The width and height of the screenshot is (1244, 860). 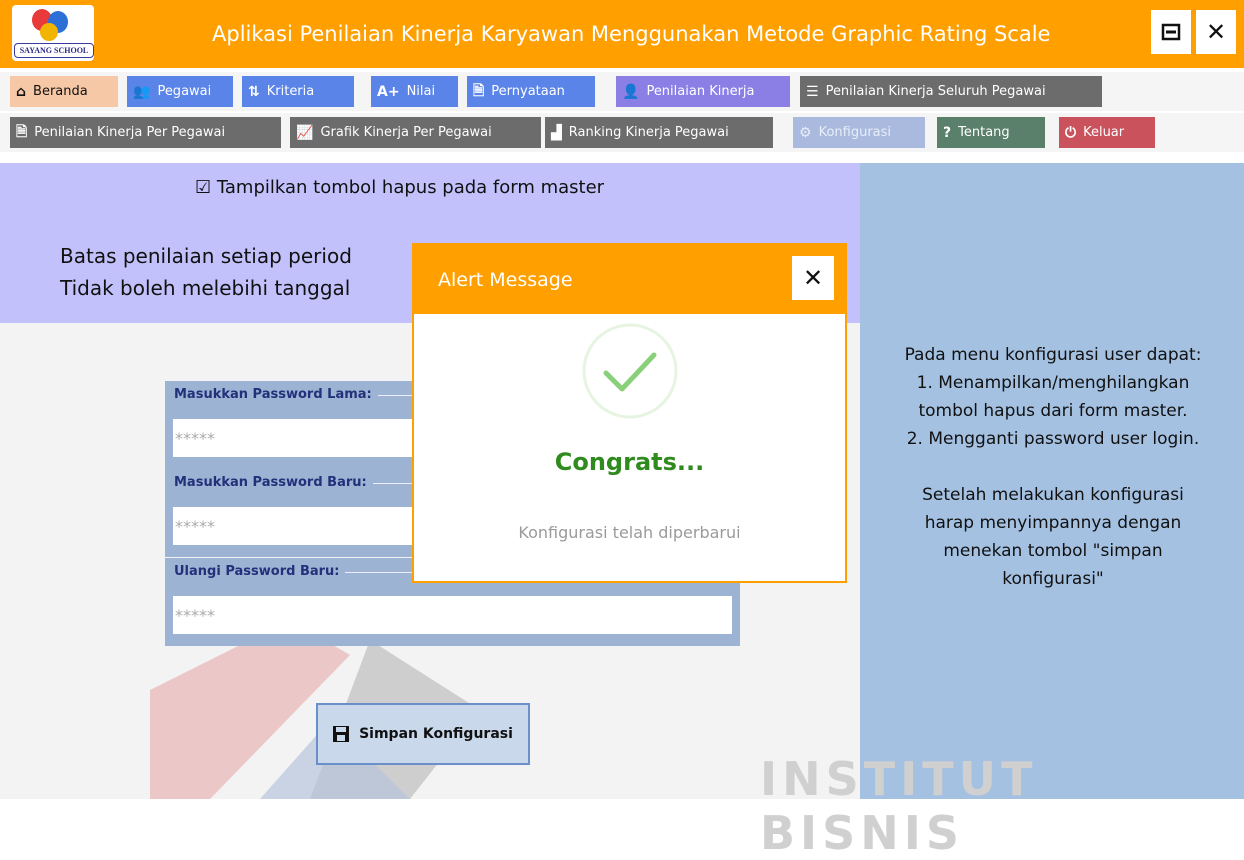 What do you see at coordinates (388, 91) in the screenshot?
I see `grade-icon: A+` at bounding box center [388, 91].